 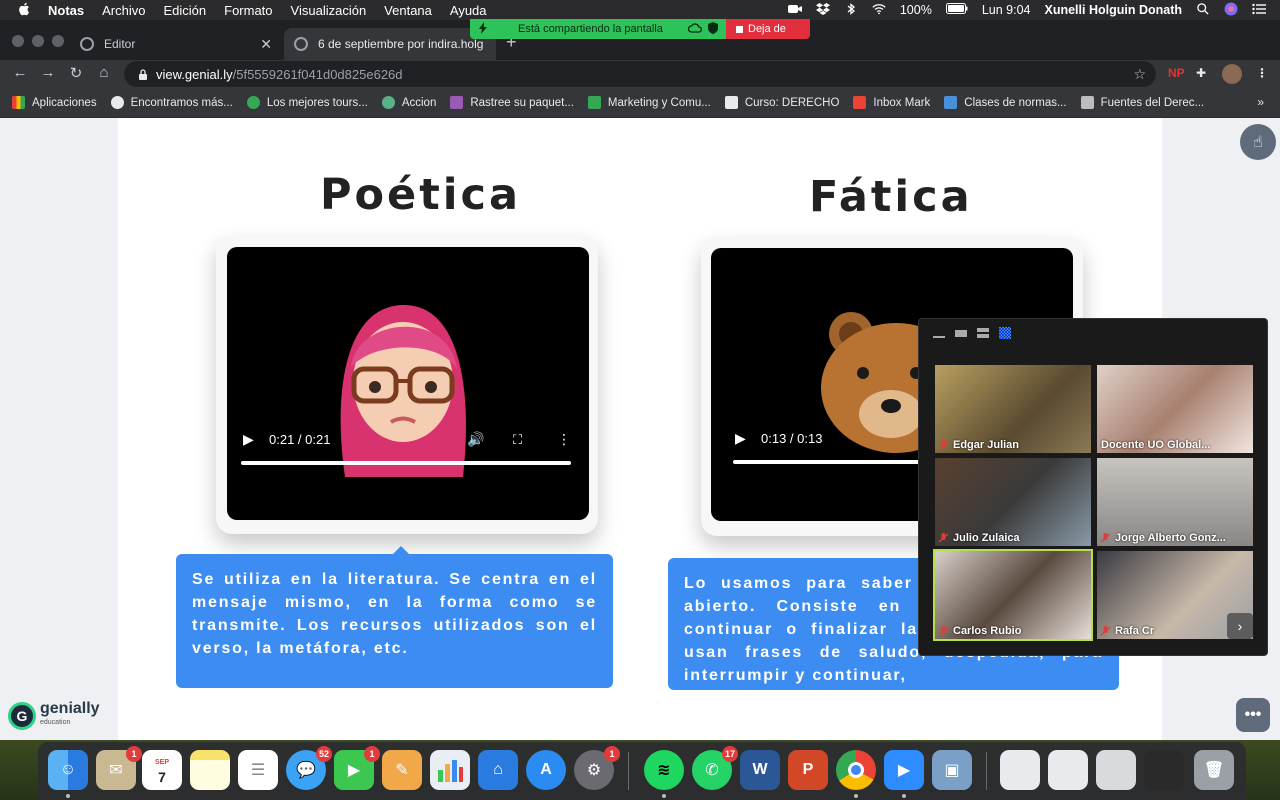 I want to click on app-store-icon: A, so click(x=546, y=770).